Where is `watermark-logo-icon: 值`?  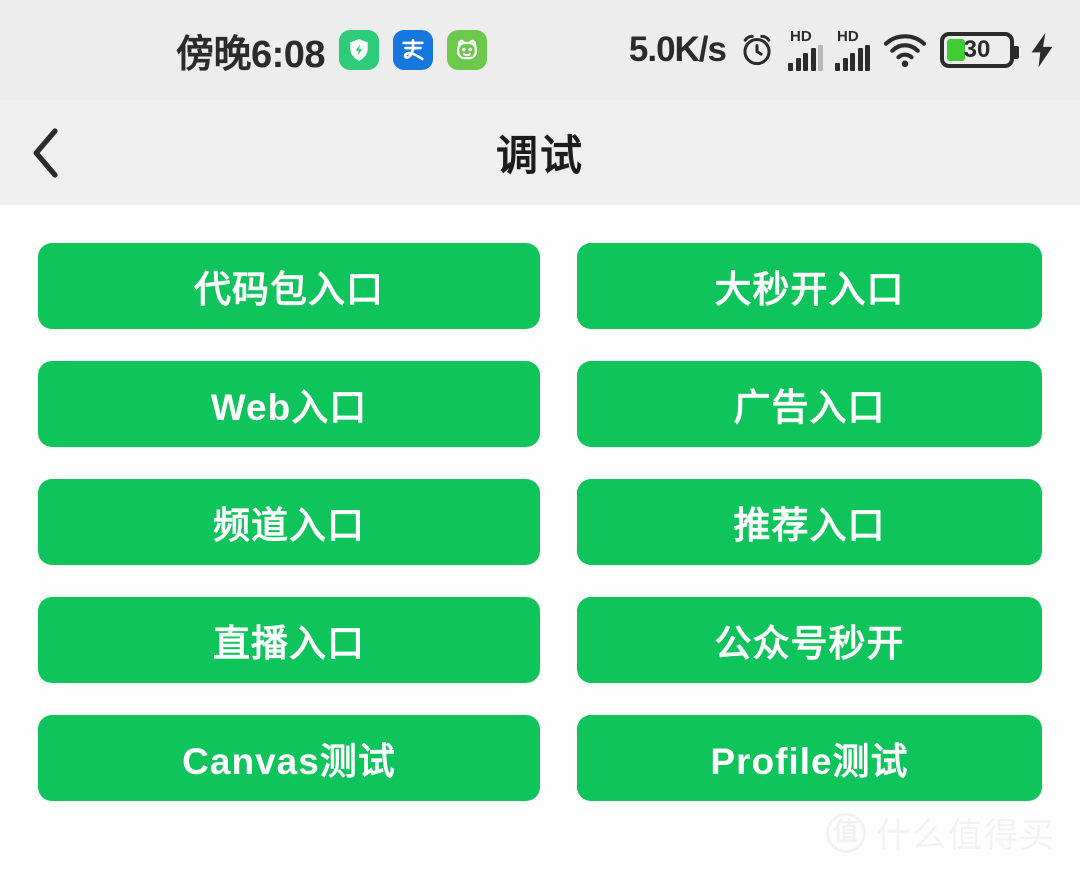
watermark-logo-icon: 值 is located at coordinates (846, 832).